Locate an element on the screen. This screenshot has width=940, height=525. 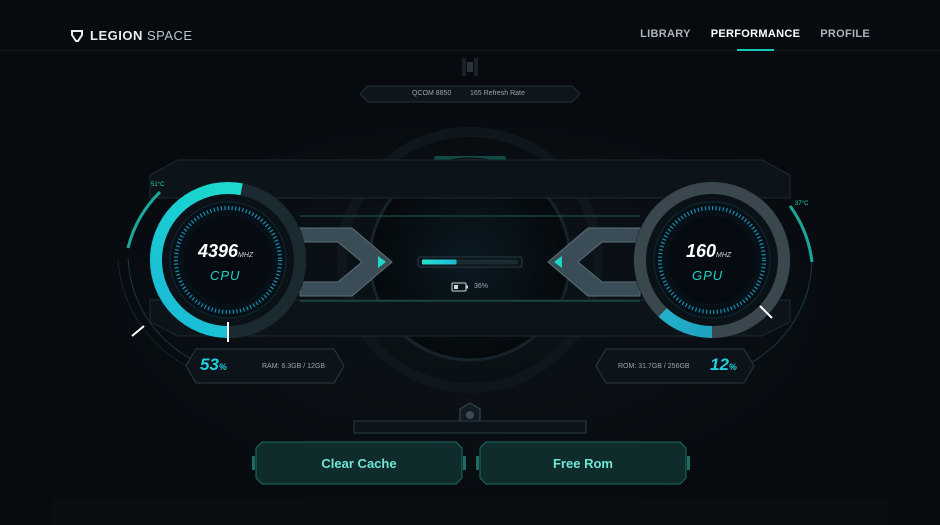
rom-usage: ROM: 31.7GB / 256GB is located at coordinates (654, 366).